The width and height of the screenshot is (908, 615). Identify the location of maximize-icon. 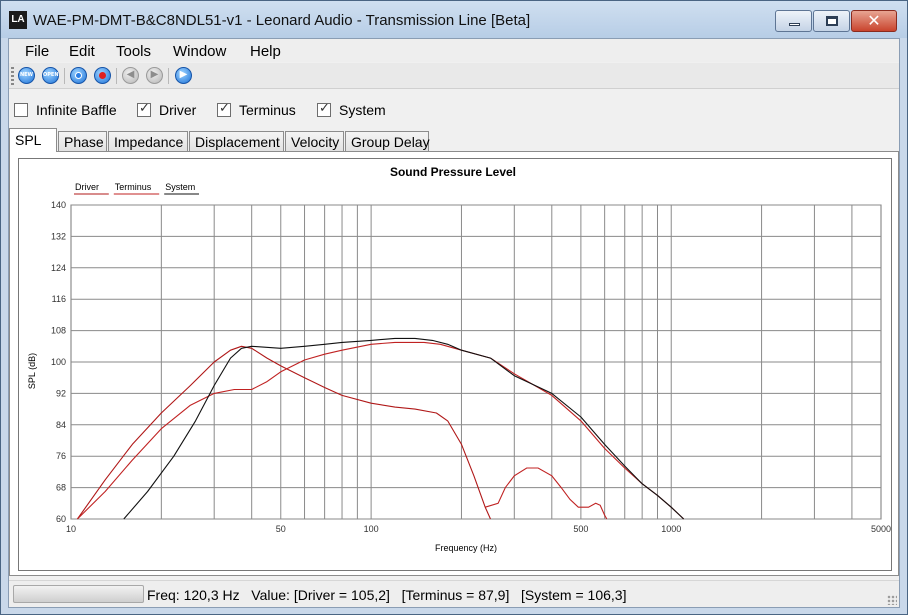
(832, 21).